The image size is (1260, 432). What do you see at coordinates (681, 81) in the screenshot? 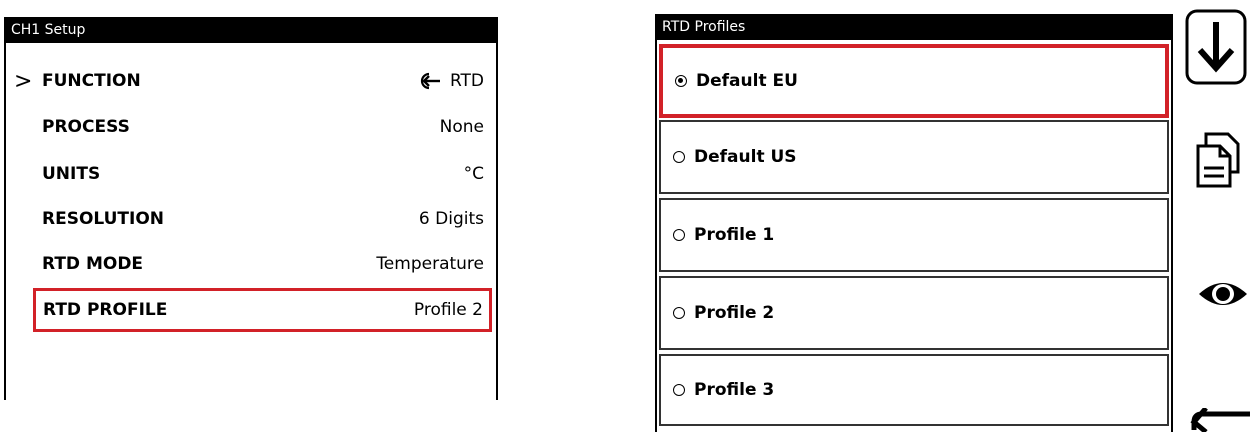
I see `radio-checked-icon` at bounding box center [681, 81].